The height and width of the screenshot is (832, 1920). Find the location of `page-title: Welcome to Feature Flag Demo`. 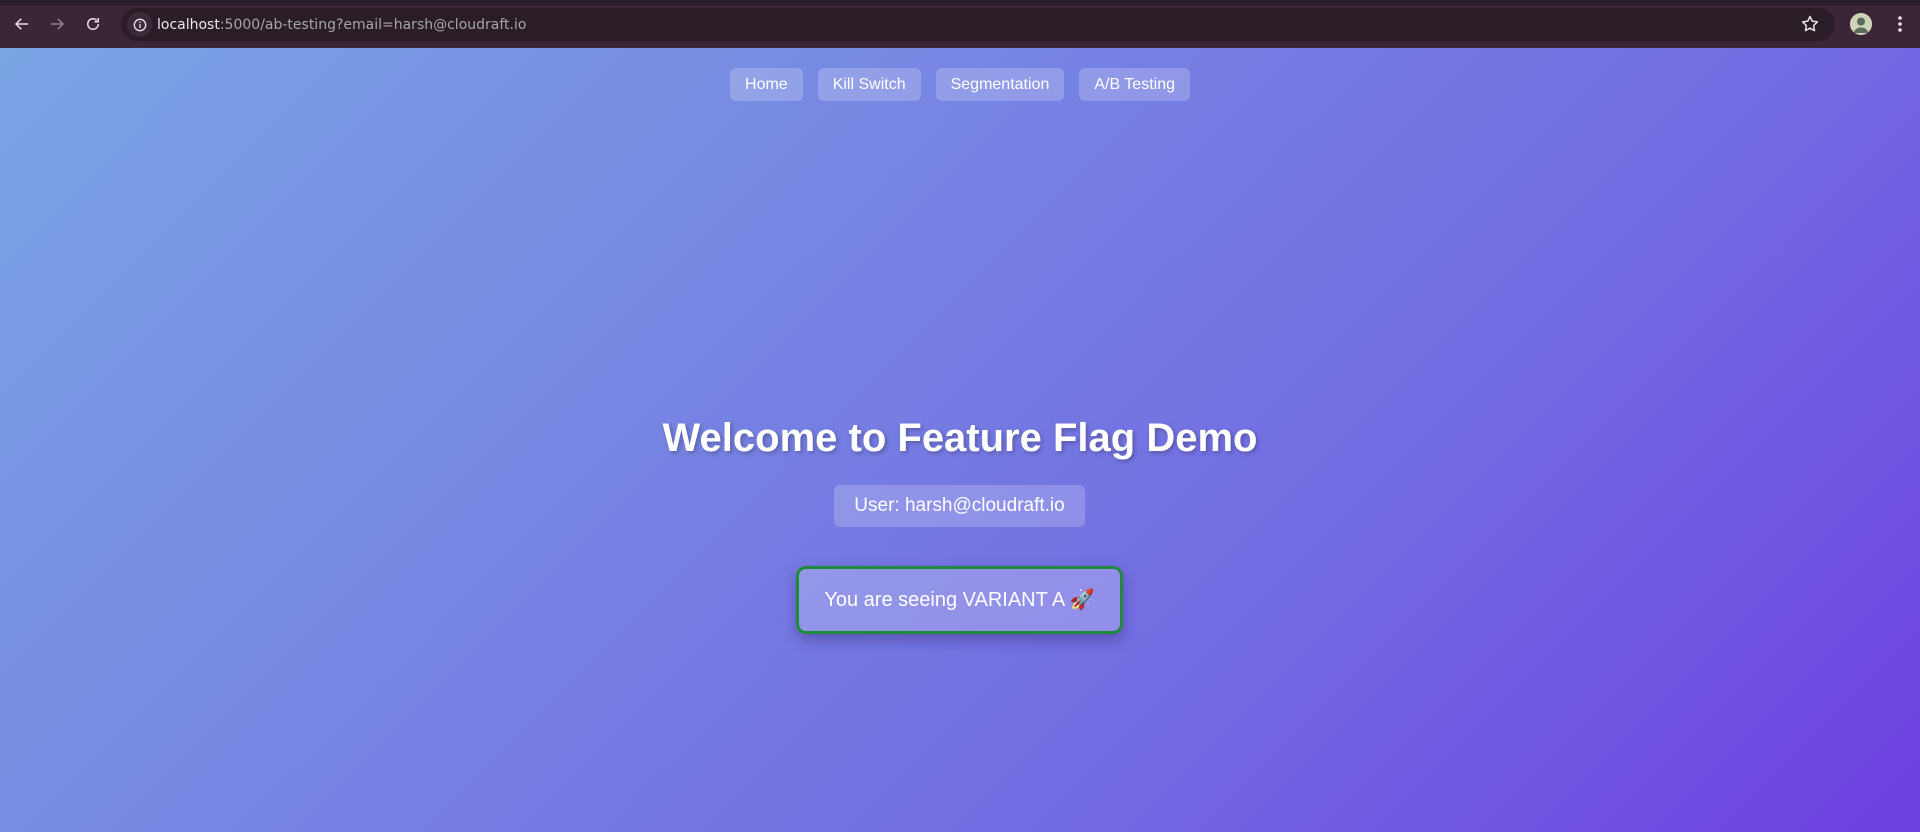

page-title: Welcome to Feature Flag Demo is located at coordinates (960, 438).